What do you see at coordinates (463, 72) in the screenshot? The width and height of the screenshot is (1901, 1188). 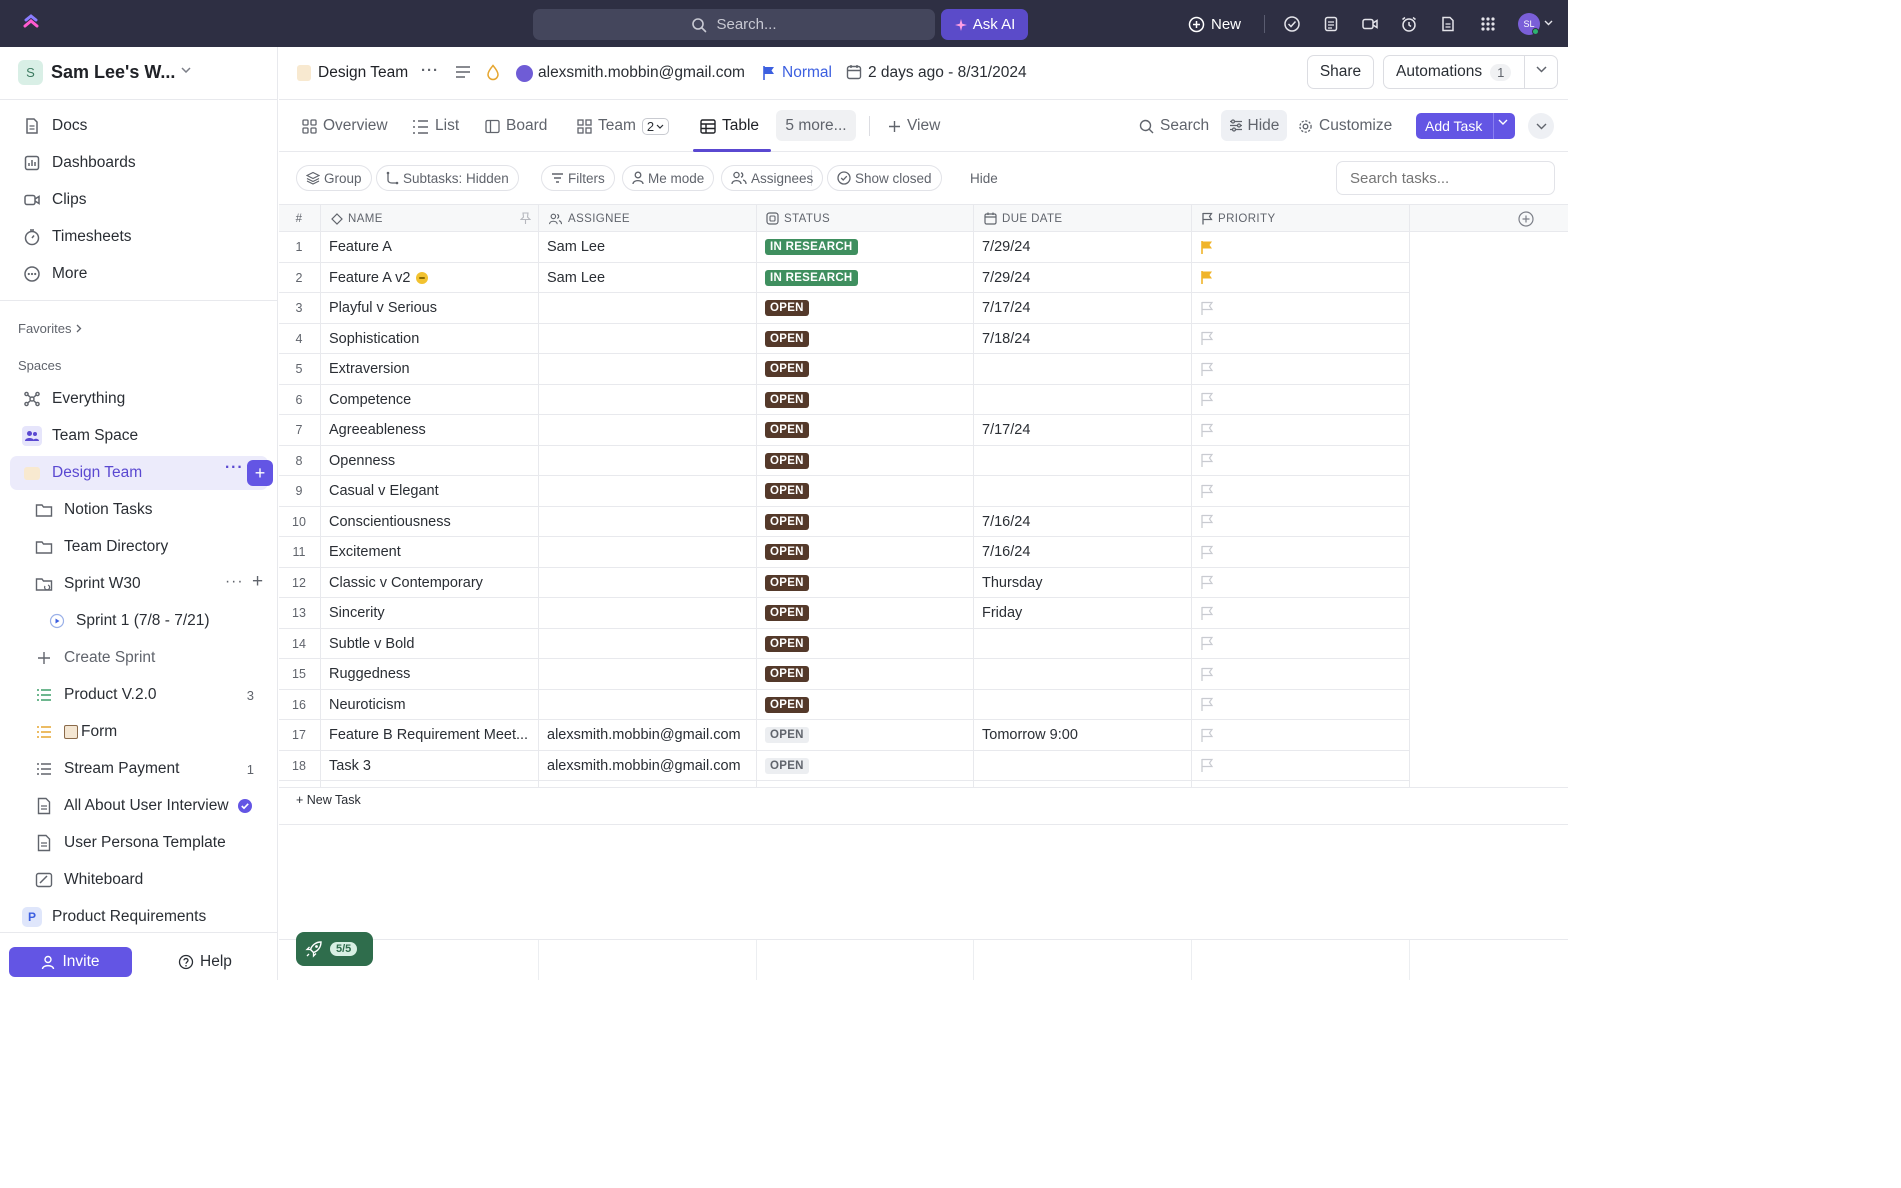 I see `description-icon` at bounding box center [463, 72].